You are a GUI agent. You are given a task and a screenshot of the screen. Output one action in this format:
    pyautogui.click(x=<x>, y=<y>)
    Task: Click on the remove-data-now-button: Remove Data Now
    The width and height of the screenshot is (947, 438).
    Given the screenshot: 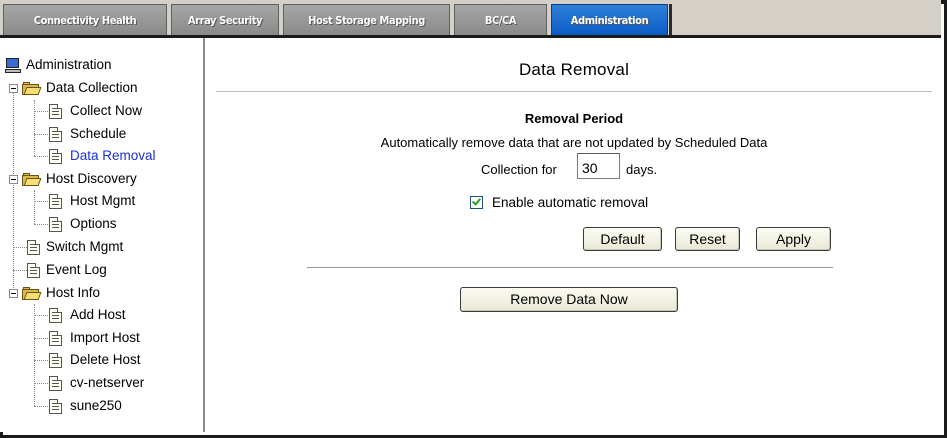 What is the action you would take?
    pyautogui.click(x=569, y=299)
    